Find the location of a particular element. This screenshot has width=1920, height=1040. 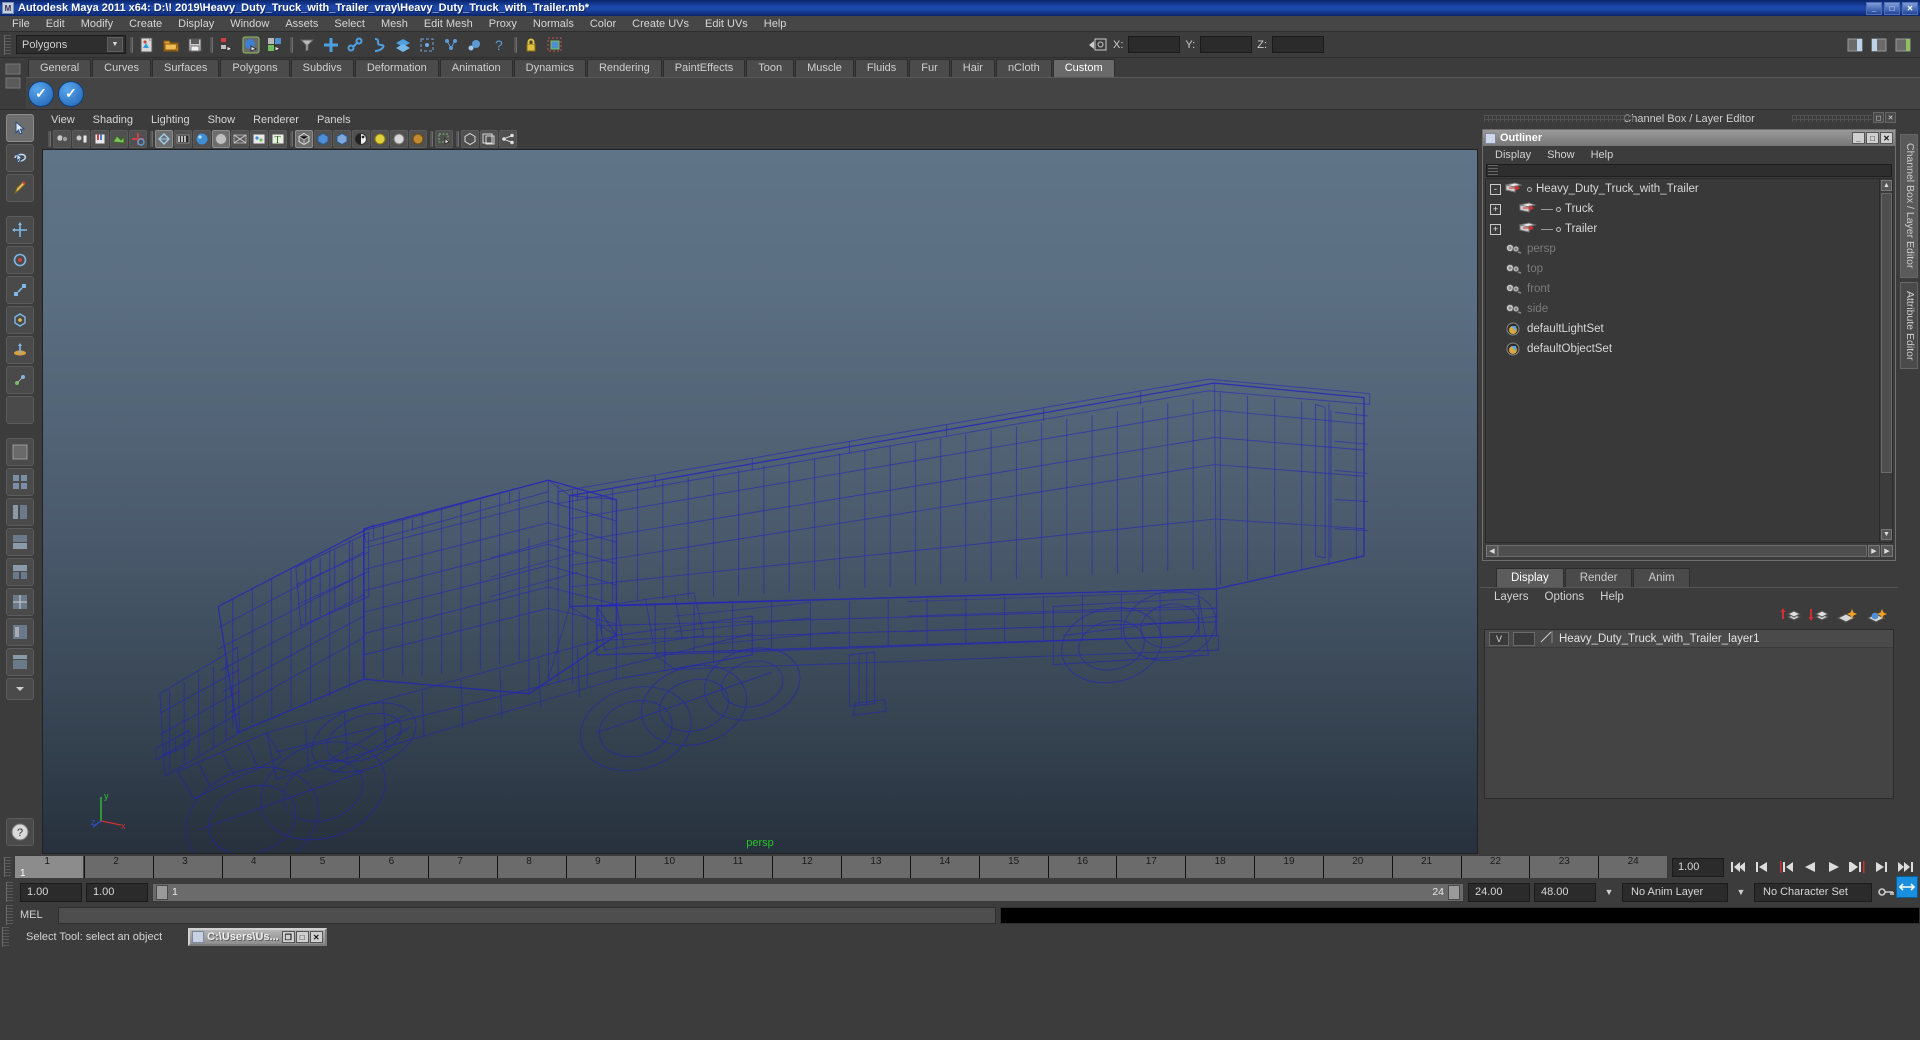

wireframe-shading-icon is located at coordinates (164, 138).